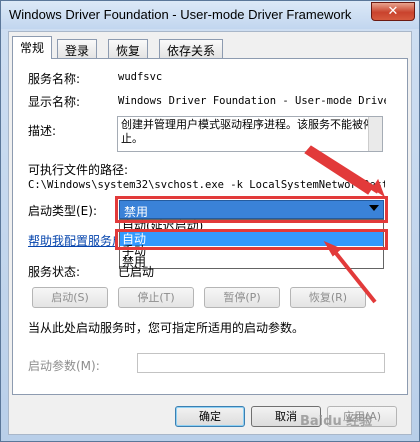  What do you see at coordinates (136, 272) in the screenshot?
I see `service-status-value: 已启动` at bounding box center [136, 272].